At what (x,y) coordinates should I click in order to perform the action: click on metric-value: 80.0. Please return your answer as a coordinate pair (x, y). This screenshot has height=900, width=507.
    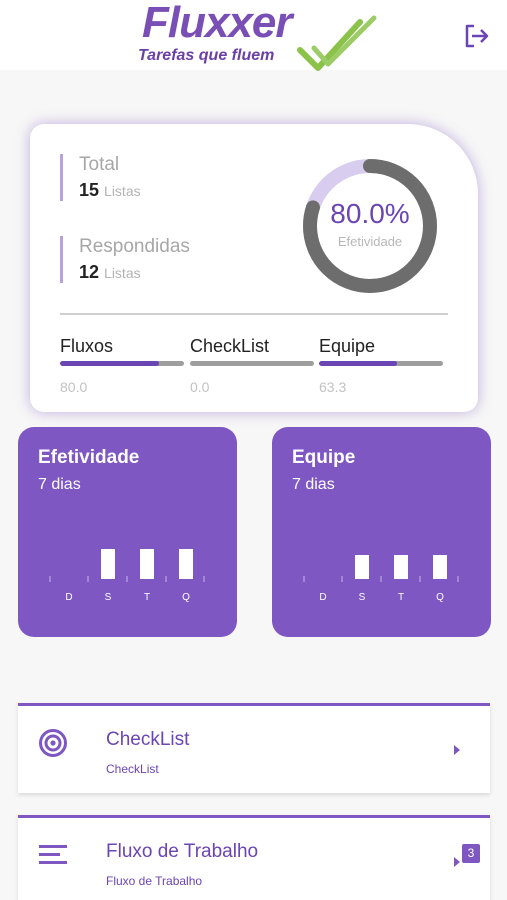
    Looking at the image, I should click on (74, 387).